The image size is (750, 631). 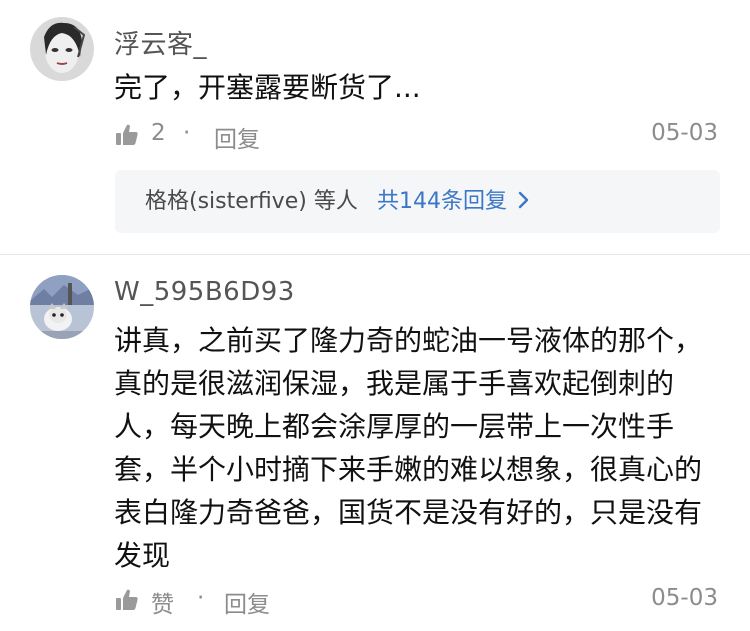 I want to click on username: W_595B6D93, so click(x=204, y=292).